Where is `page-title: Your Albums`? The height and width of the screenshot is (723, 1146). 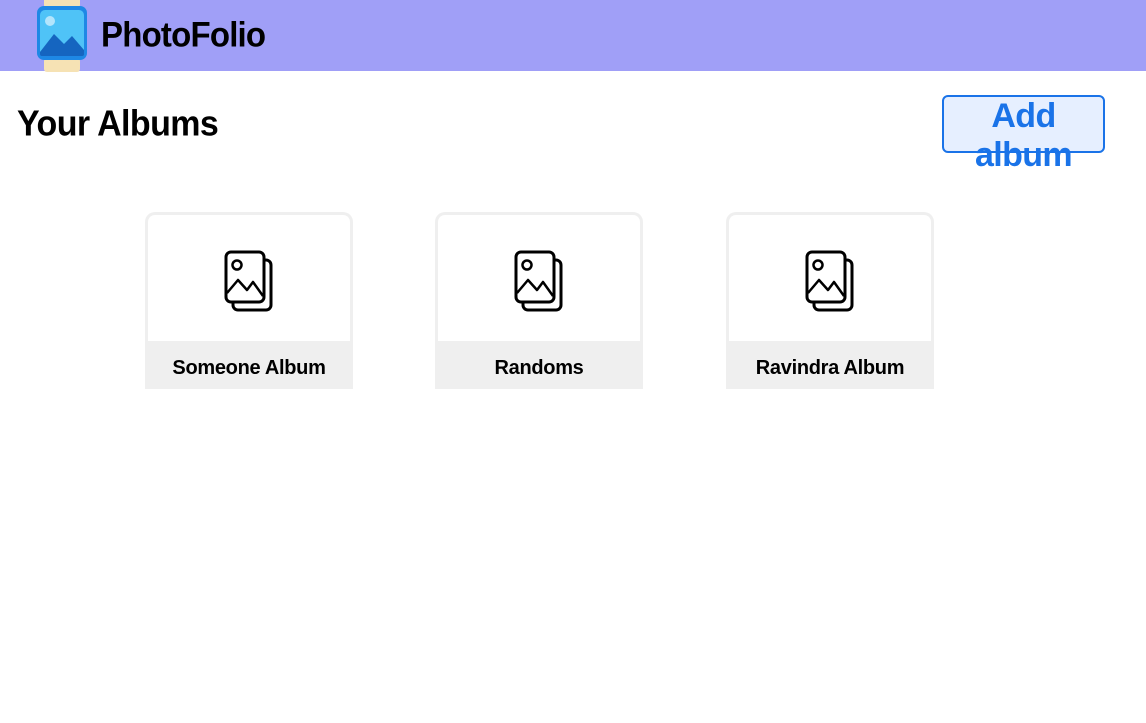
page-title: Your Albums is located at coordinates (118, 124).